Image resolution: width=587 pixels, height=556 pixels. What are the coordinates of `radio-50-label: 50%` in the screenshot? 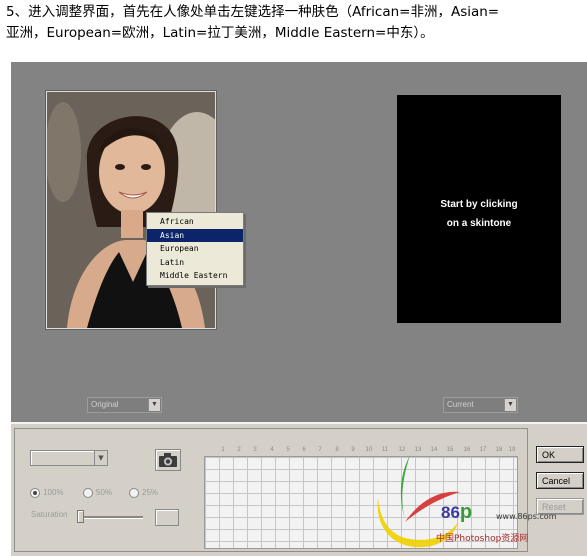 It's located at (104, 493).